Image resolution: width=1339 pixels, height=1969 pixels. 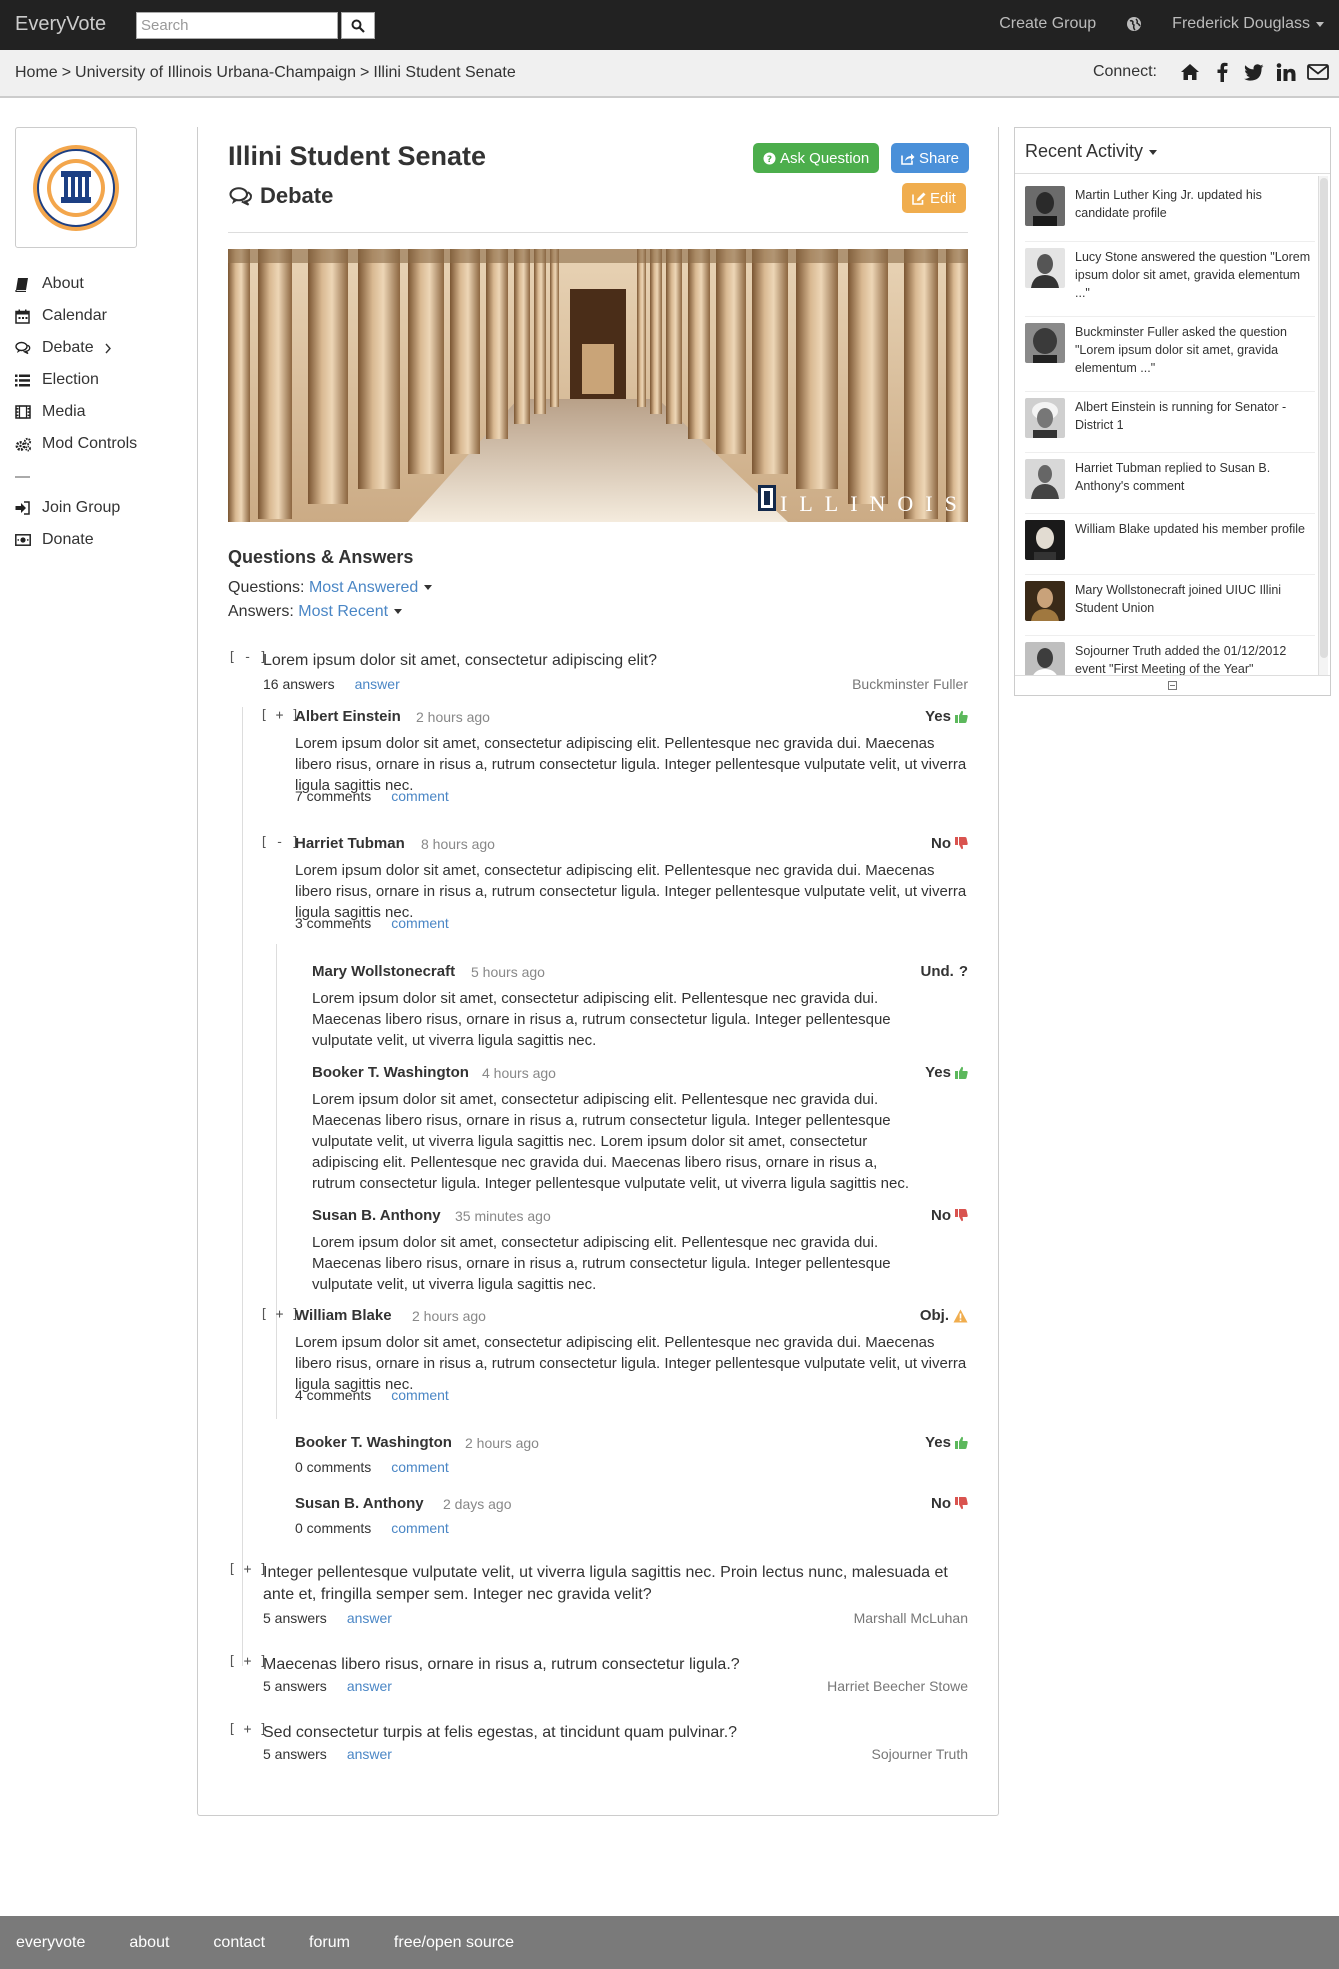 What do you see at coordinates (329, 1943) in the screenshot?
I see `footer-link-forum: forum` at bounding box center [329, 1943].